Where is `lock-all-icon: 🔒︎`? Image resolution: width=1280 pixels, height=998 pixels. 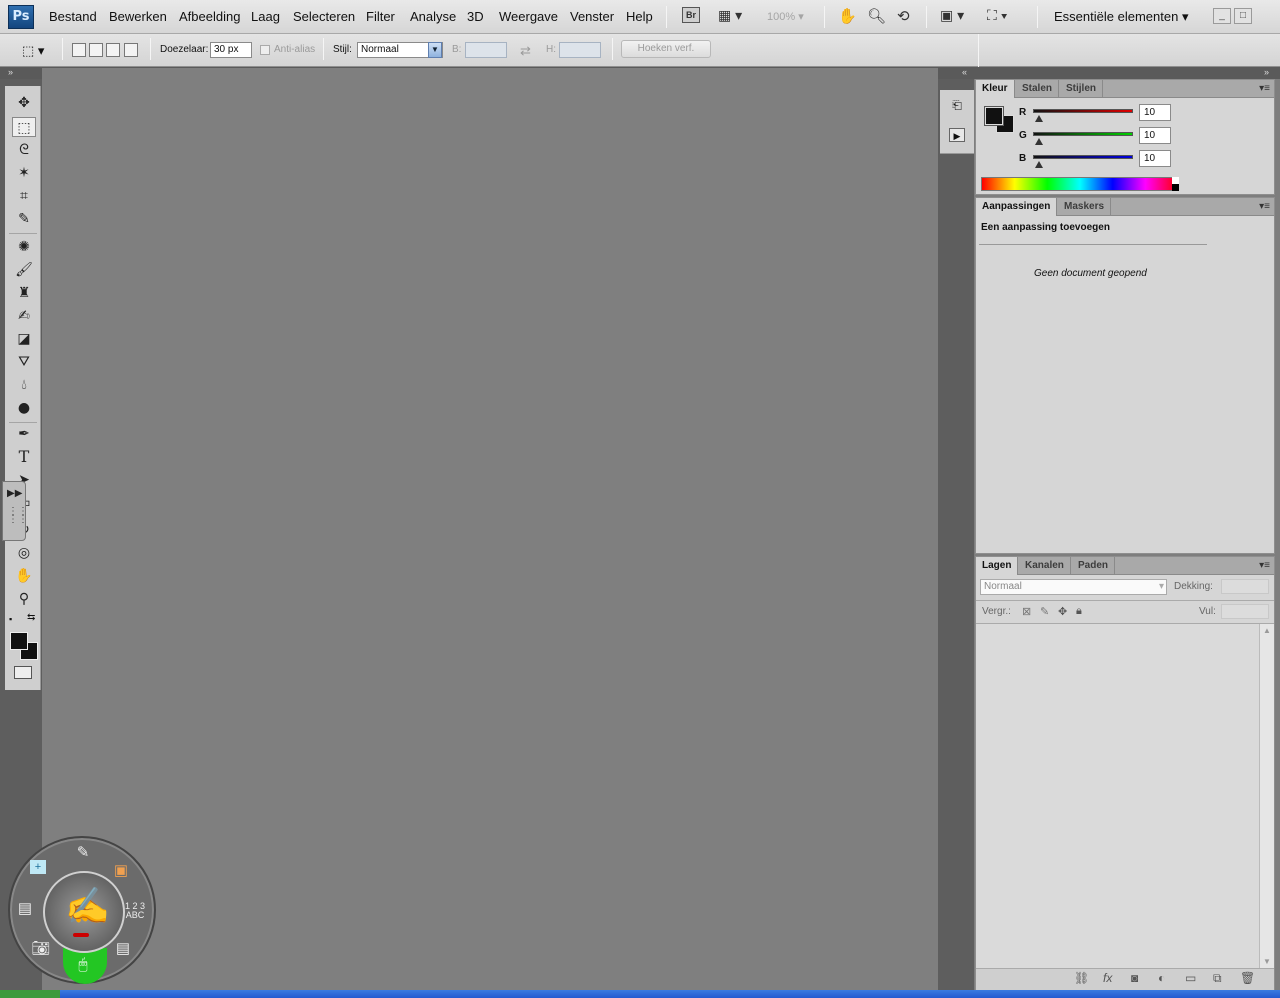
lock-all-icon: 🔒︎ is located at coordinates (1079, 611).